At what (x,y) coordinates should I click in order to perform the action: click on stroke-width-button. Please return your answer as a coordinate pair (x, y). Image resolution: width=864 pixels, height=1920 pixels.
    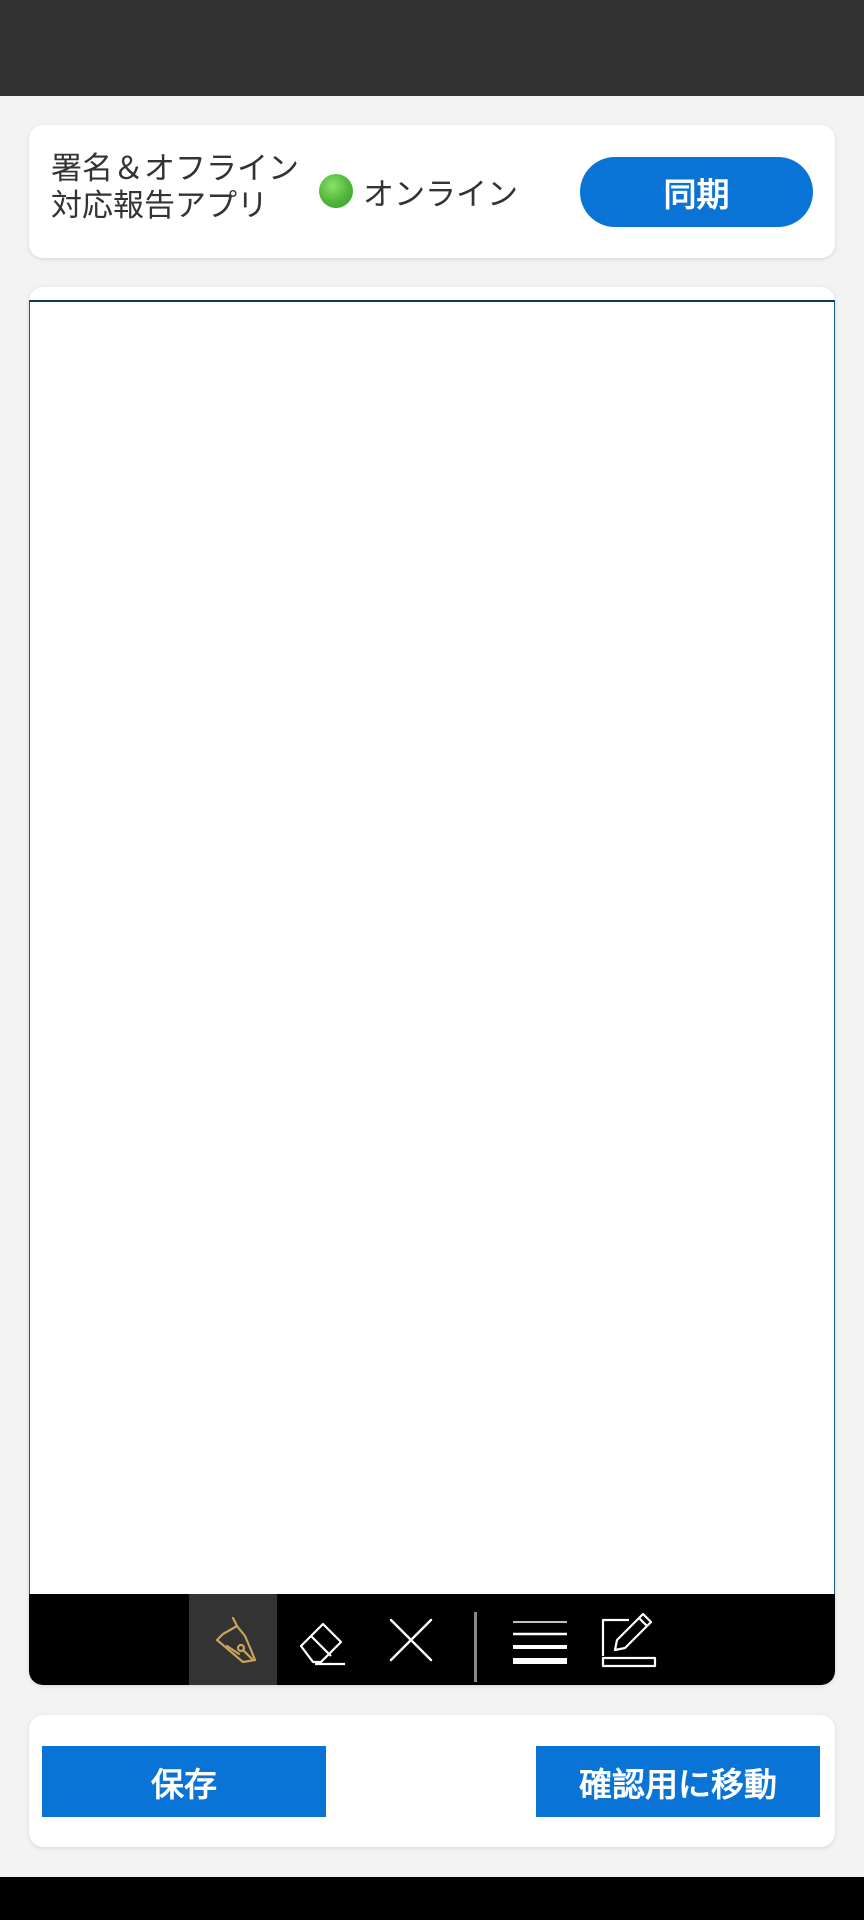
    Looking at the image, I should click on (539, 1639).